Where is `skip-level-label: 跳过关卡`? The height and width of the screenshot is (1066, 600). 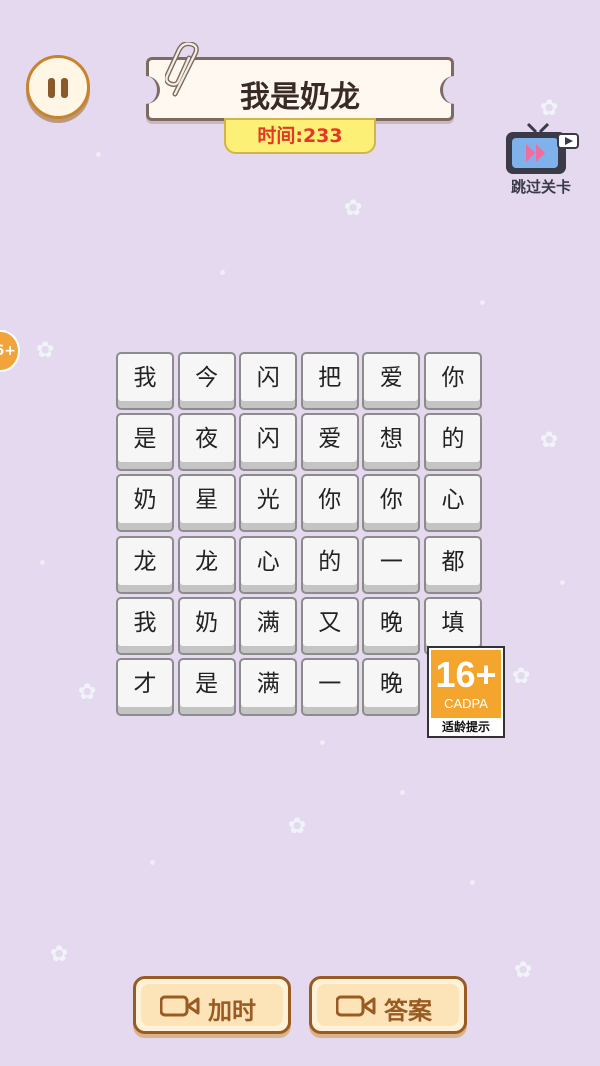
skip-level-label: 跳过关卡 is located at coordinates (540, 187).